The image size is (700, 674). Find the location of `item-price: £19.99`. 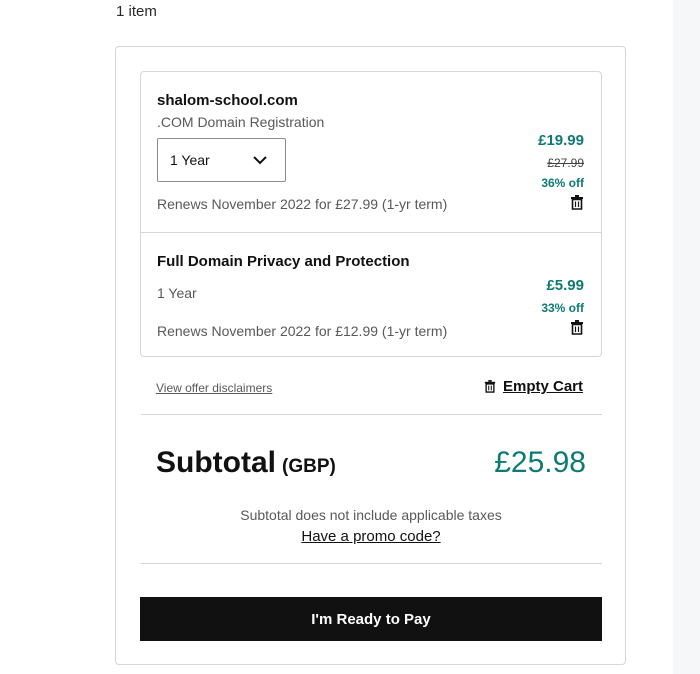

item-price: £19.99 is located at coordinates (561, 140).